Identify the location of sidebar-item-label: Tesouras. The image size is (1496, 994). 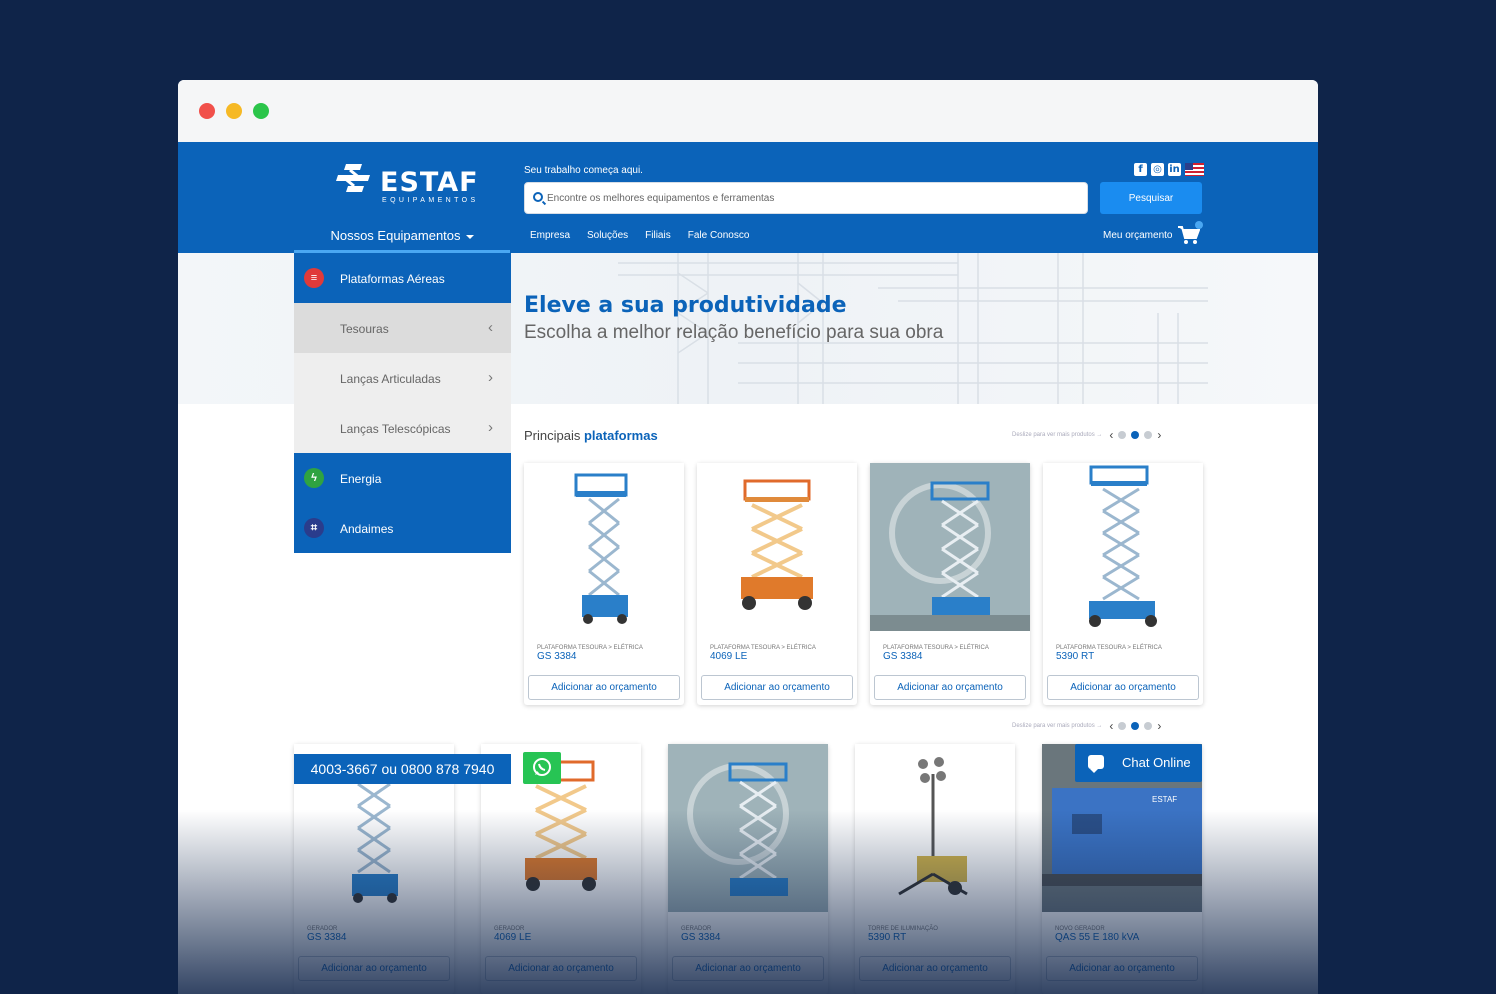
(364, 329).